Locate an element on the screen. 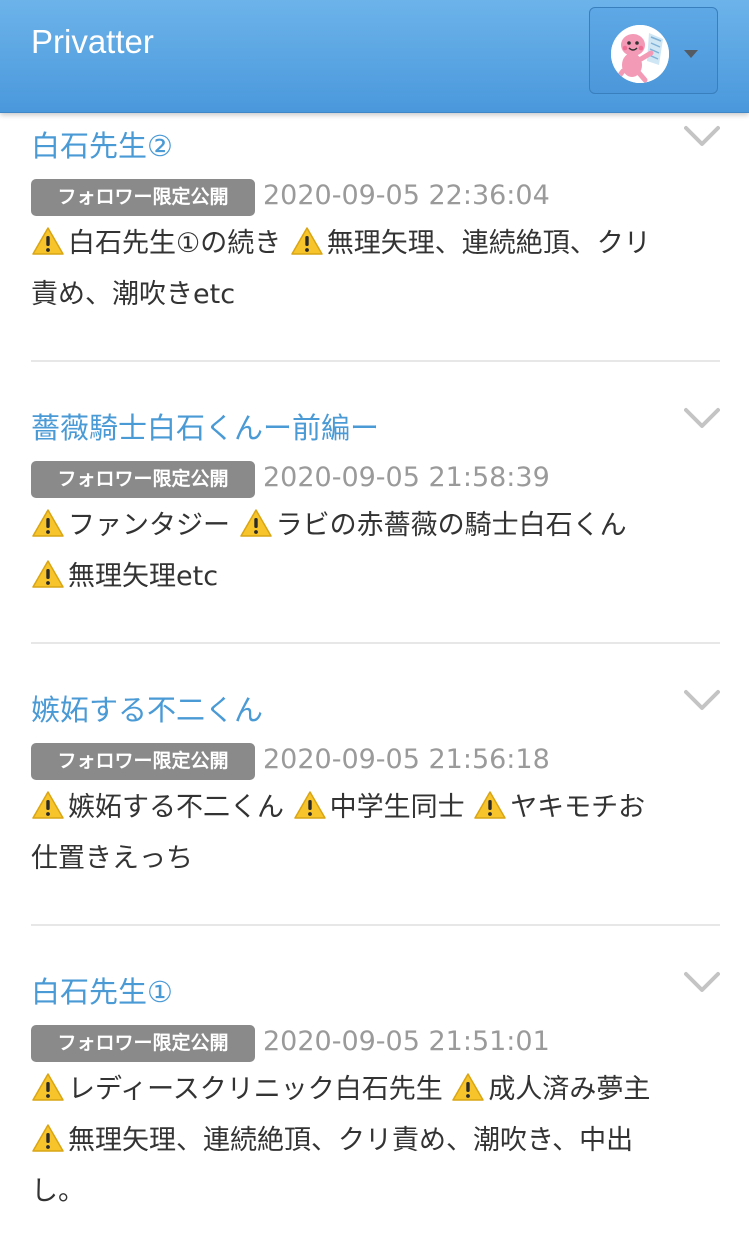  navbar: Privatter is located at coordinates (374, 56).